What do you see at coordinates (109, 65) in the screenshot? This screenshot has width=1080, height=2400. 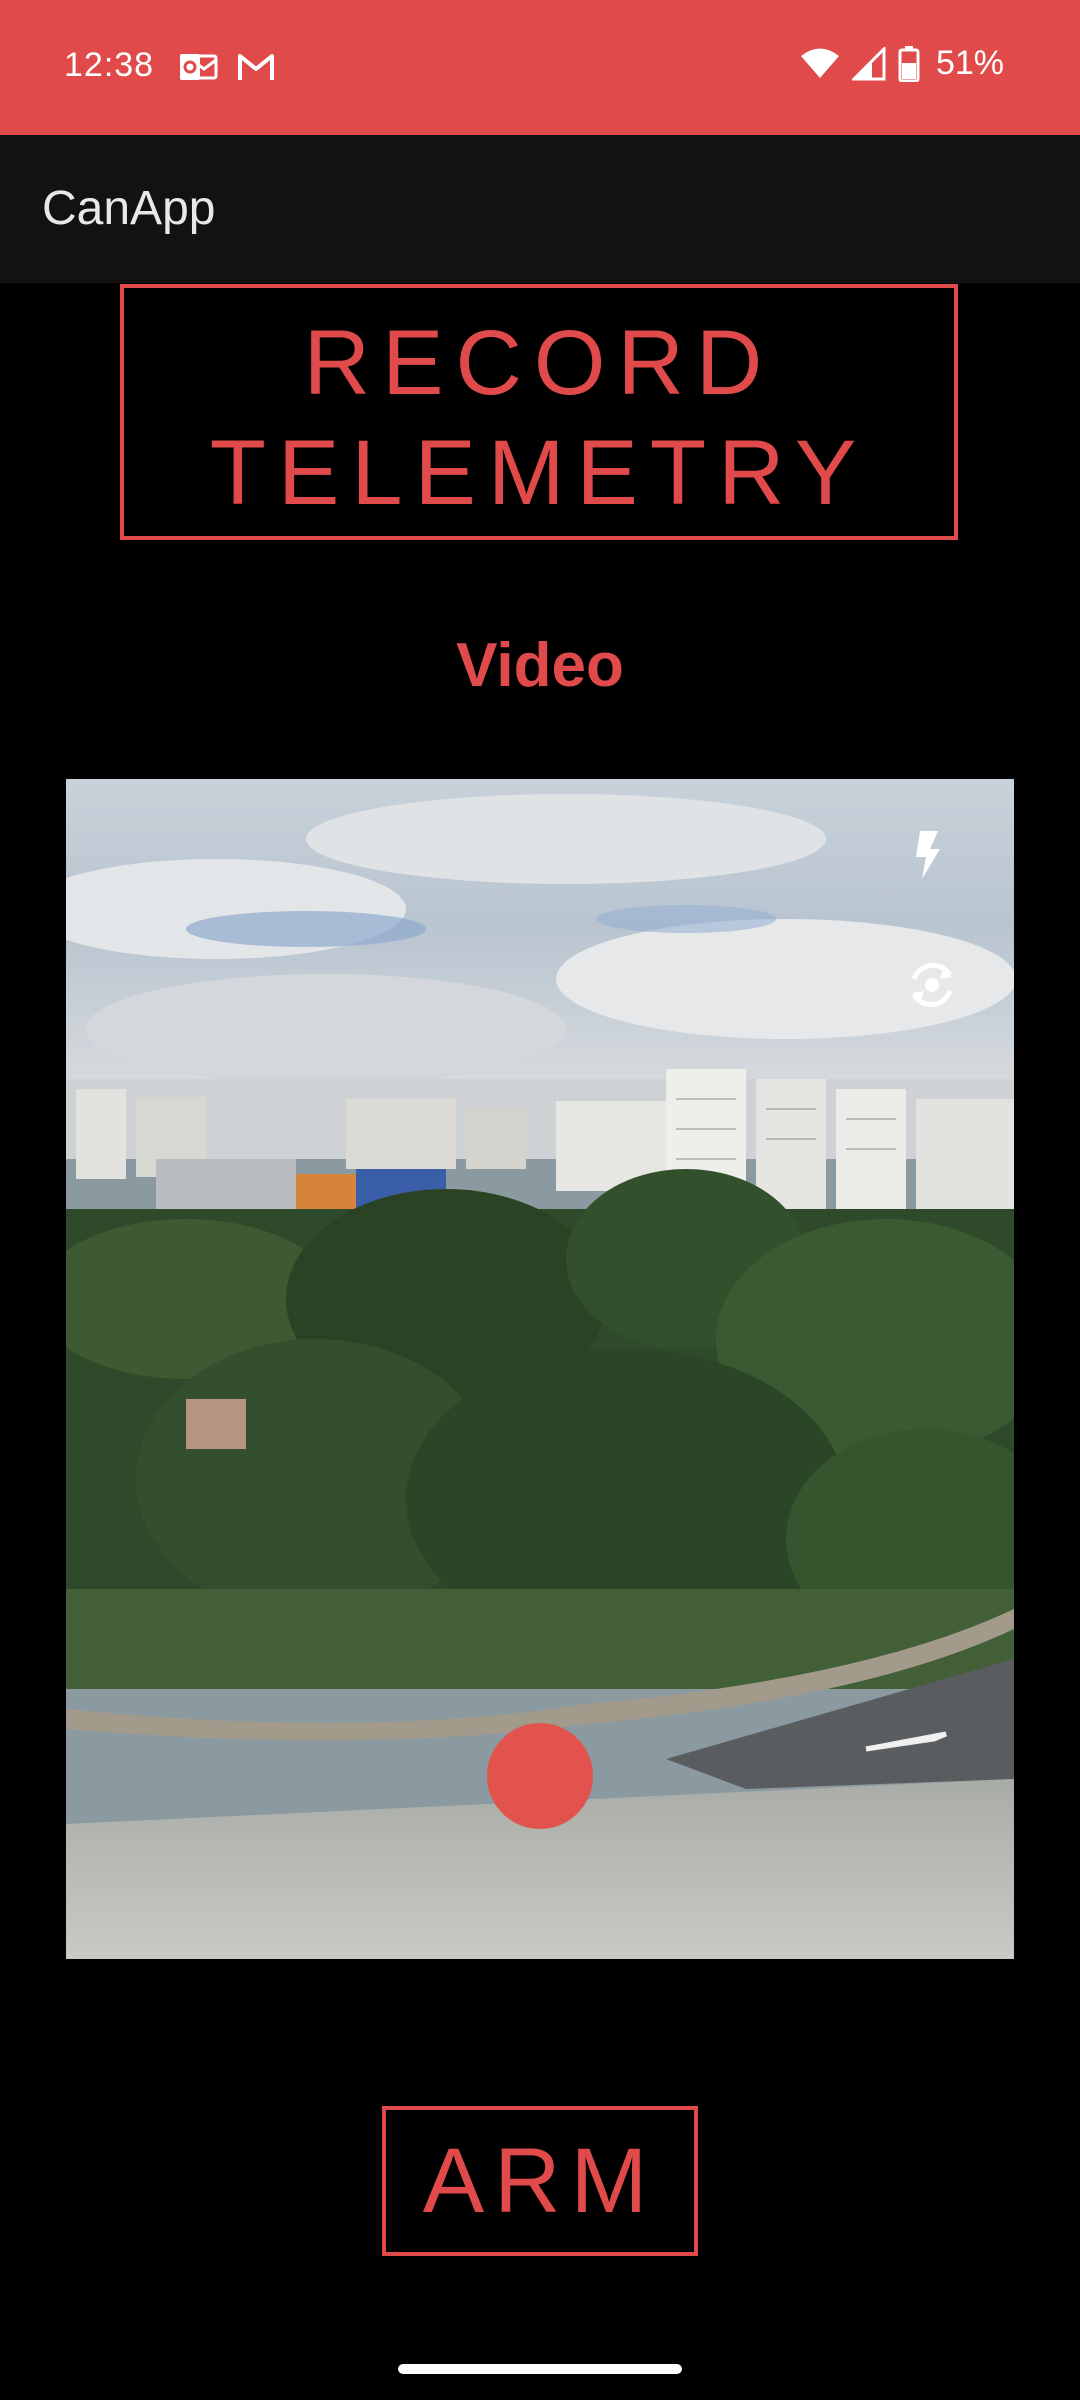 I see `status-time: 12:38` at bounding box center [109, 65].